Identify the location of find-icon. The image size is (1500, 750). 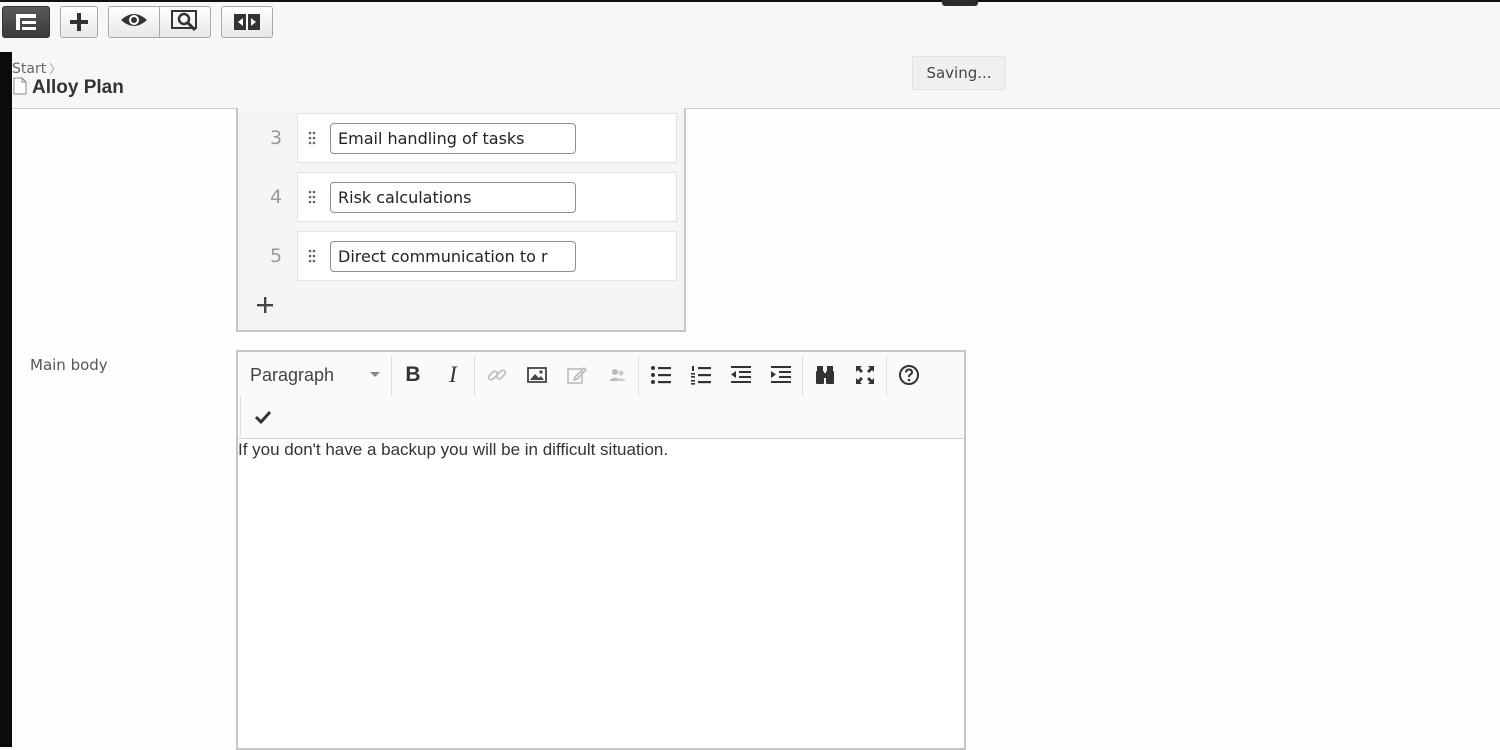
(825, 375).